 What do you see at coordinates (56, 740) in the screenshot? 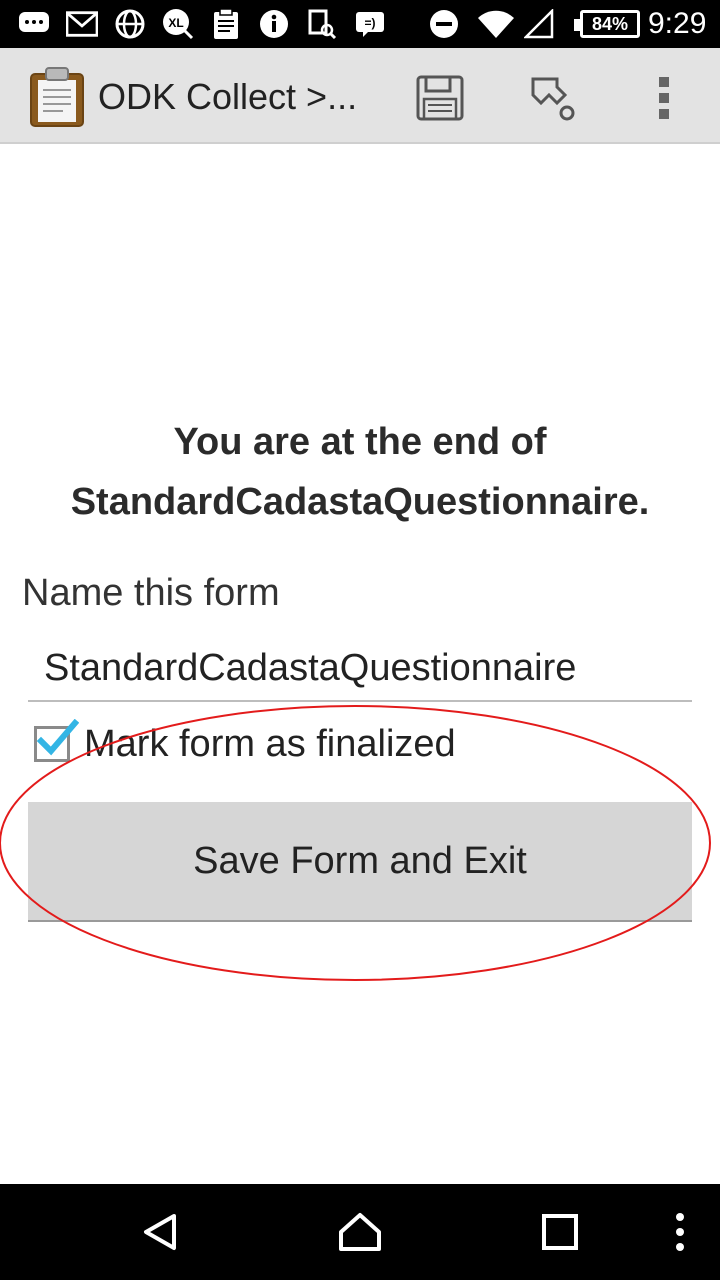
I see `mark-finalized-checkbox` at bounding box center [56, 740].